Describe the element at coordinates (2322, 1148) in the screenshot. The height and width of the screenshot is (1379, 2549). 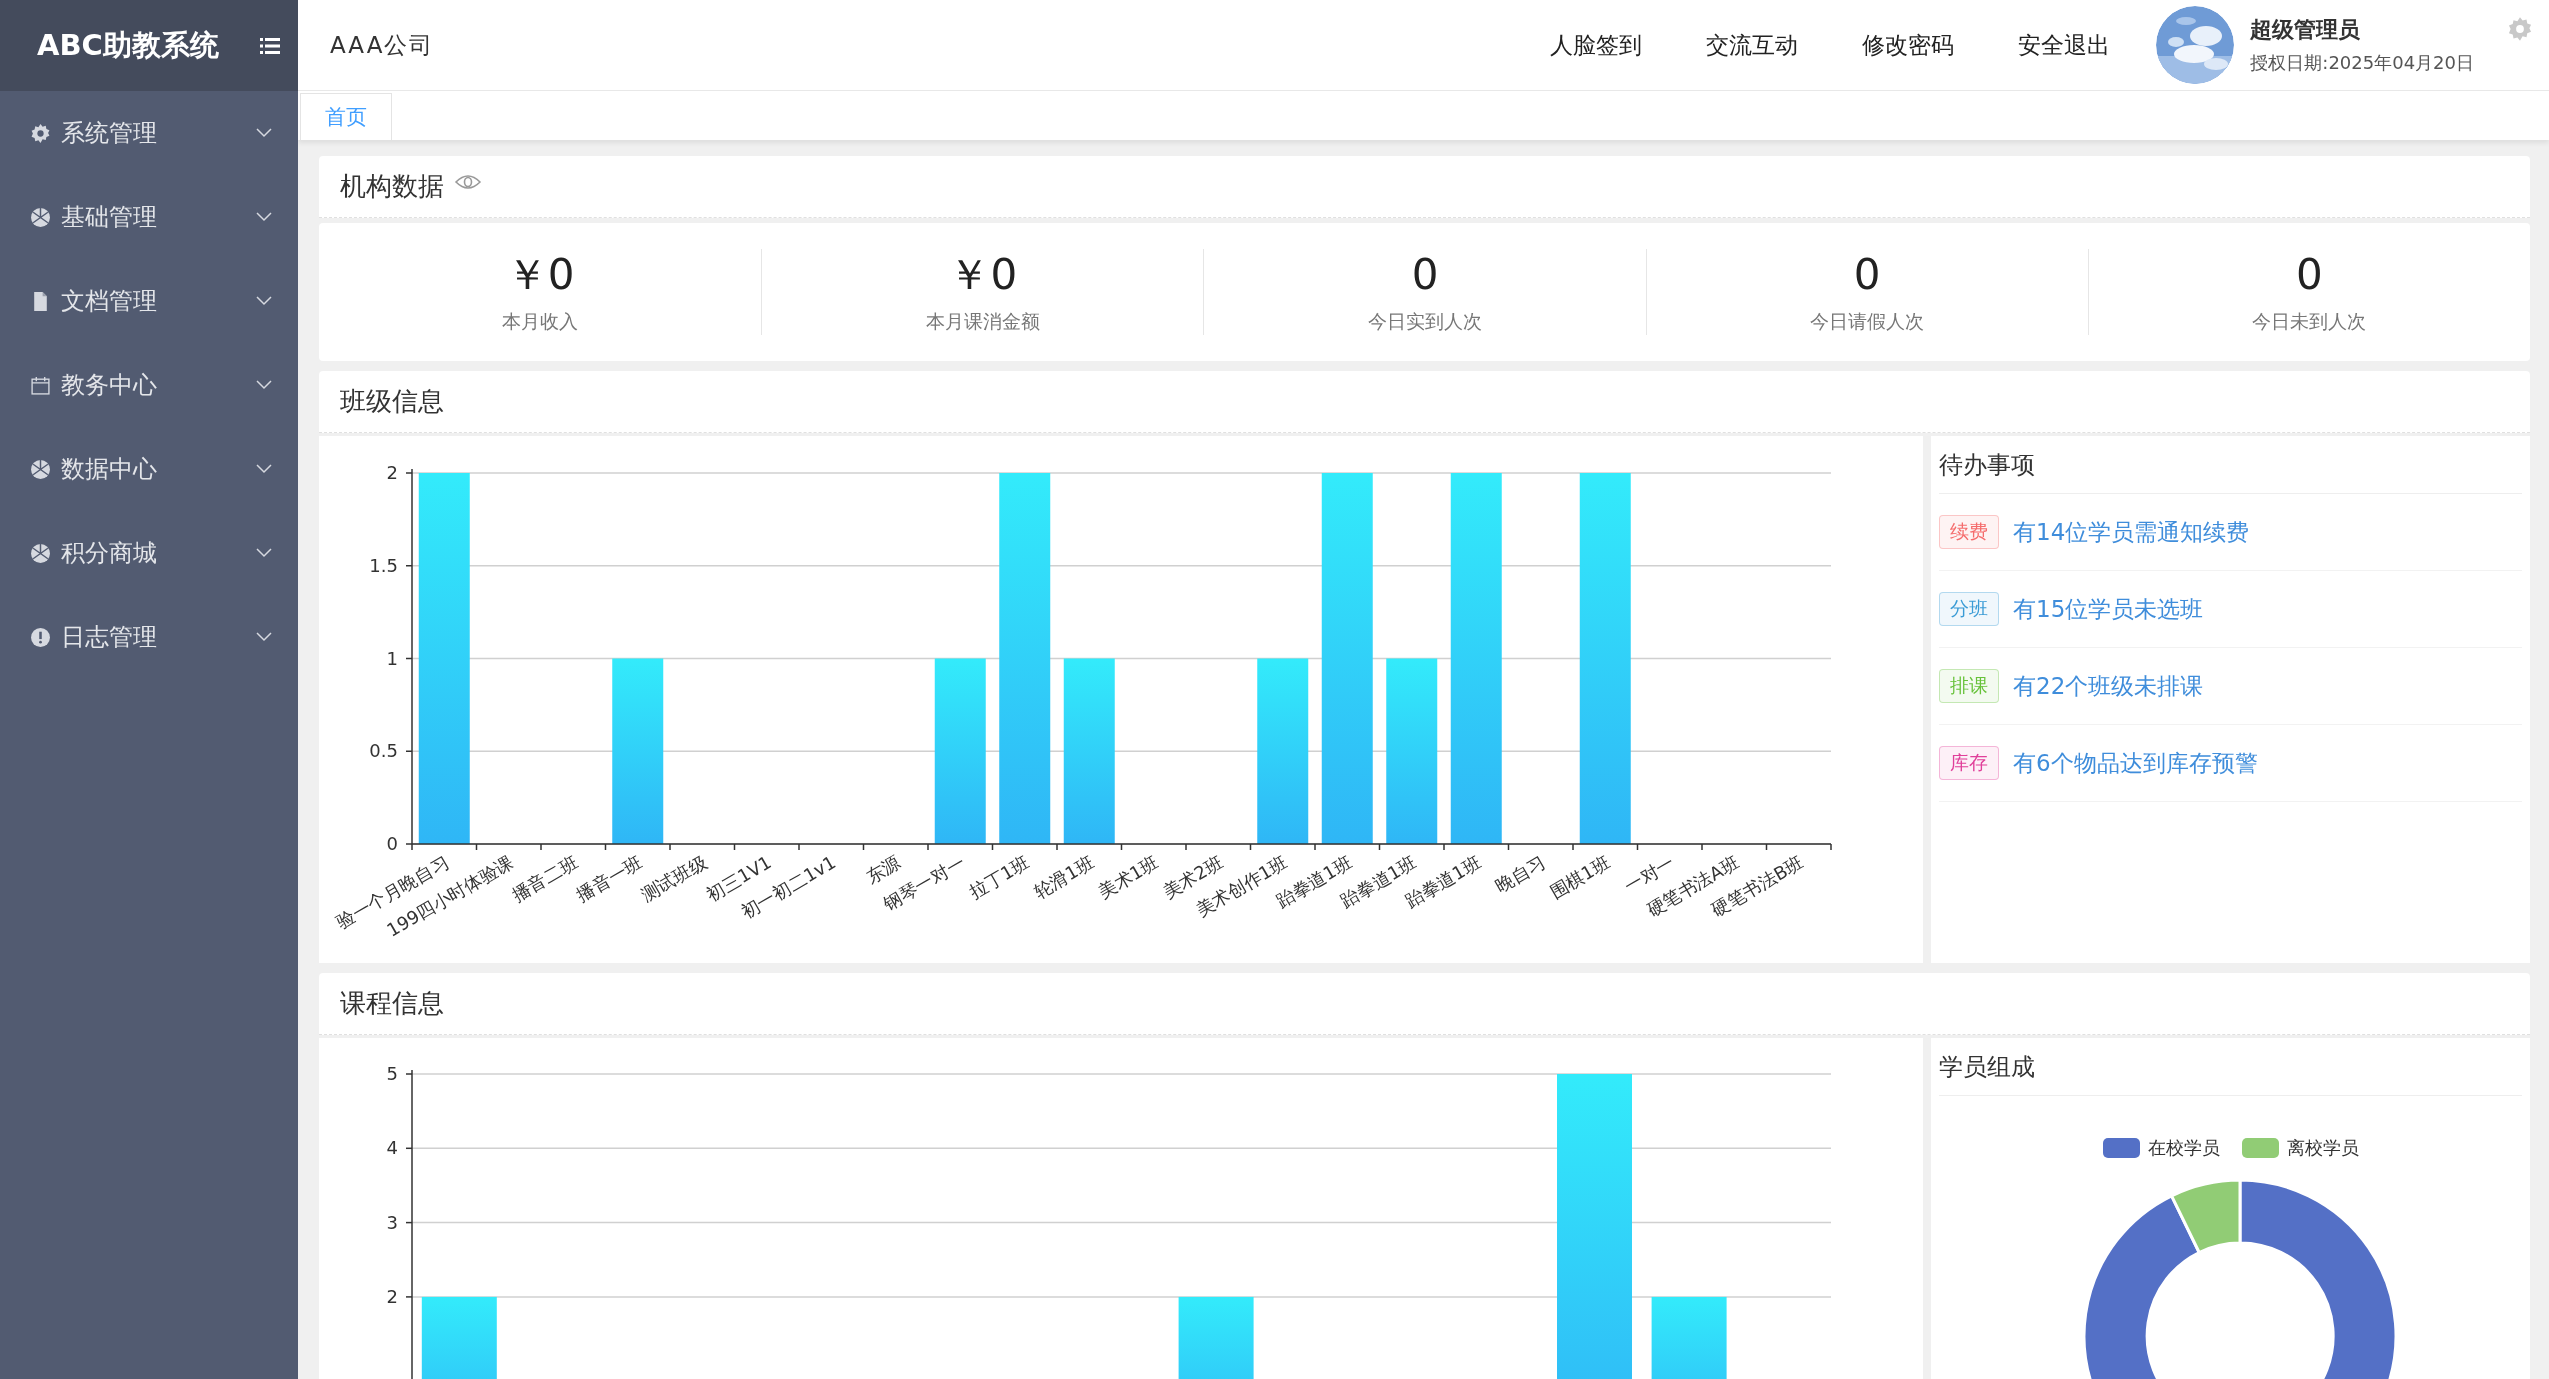
I see `legend-label: 离校学员` at that location.